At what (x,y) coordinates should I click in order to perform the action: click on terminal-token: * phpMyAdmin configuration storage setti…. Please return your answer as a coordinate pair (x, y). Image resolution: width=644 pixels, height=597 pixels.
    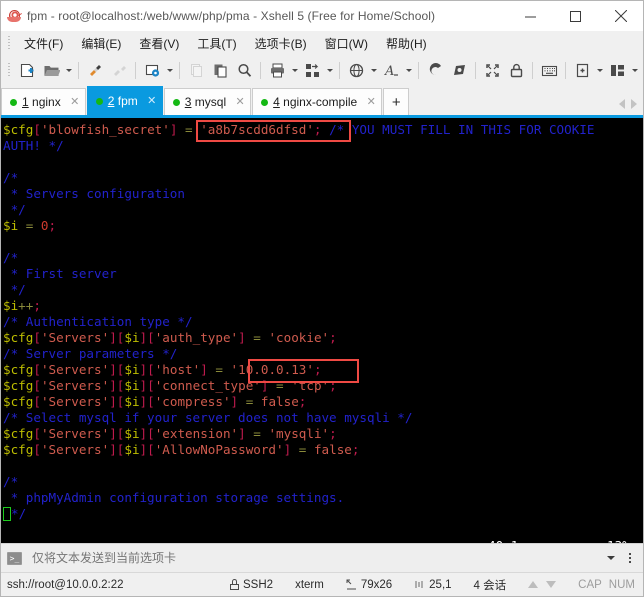
    Looking at the image, I should click on (174, 497).